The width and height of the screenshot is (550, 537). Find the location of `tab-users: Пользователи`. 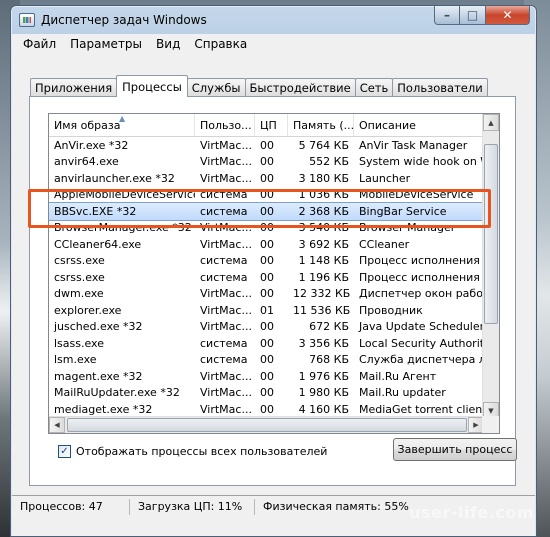

tab-users: Пользователи is located at coordinates (440, 87).